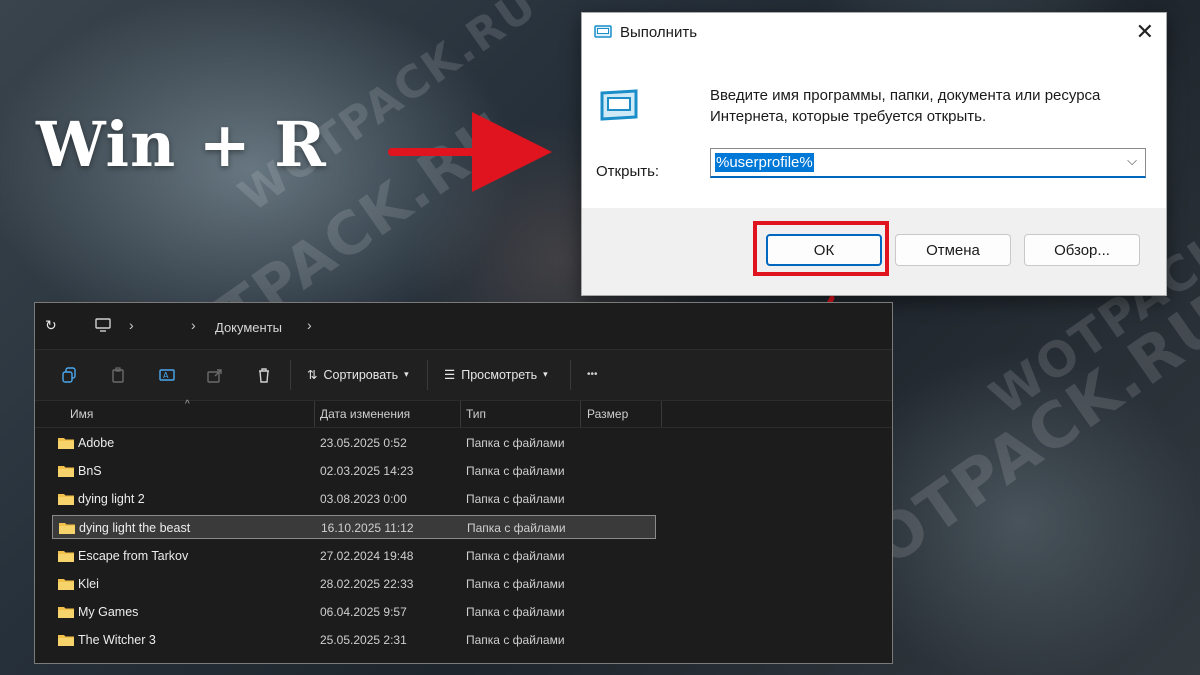 The image size is (1200, 675). Describe the element at coordinates (81, 414) in the screenshot. I see `column-name: Имя` at that location.